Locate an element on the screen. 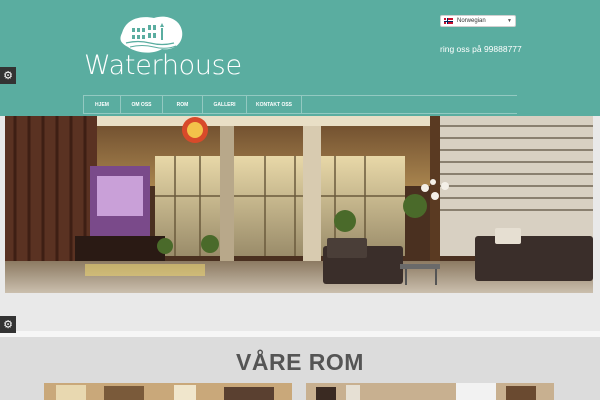 This screenshot has height=400, width=600. nav-item-galleri: GALLERI is located at coordinates (225, 104).